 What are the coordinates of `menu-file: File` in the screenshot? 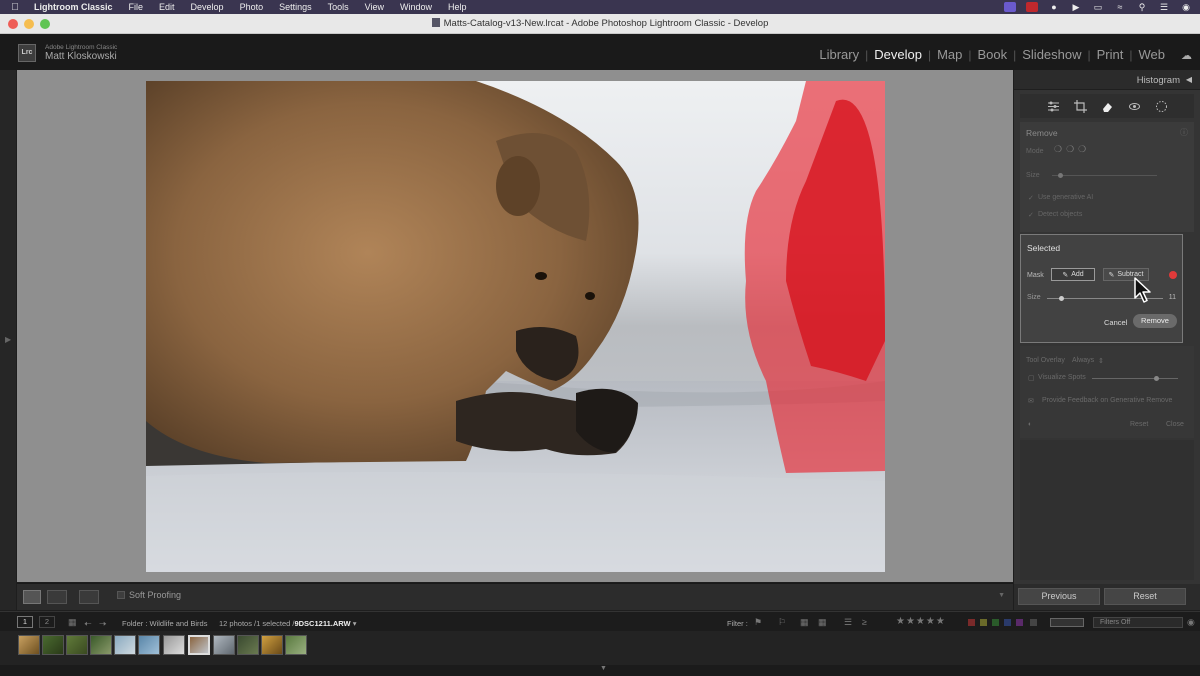 It's located at (136, 7).